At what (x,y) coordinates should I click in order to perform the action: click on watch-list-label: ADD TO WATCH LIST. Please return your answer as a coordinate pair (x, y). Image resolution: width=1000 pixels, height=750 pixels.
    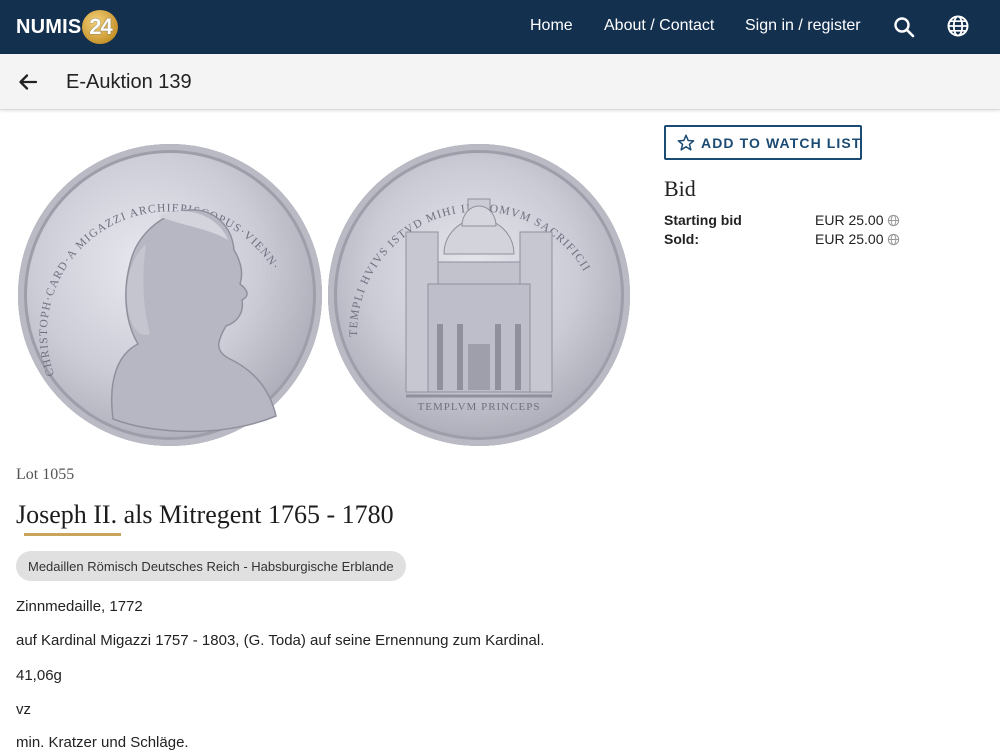
    Looking at the image, I should click on (781, 143).